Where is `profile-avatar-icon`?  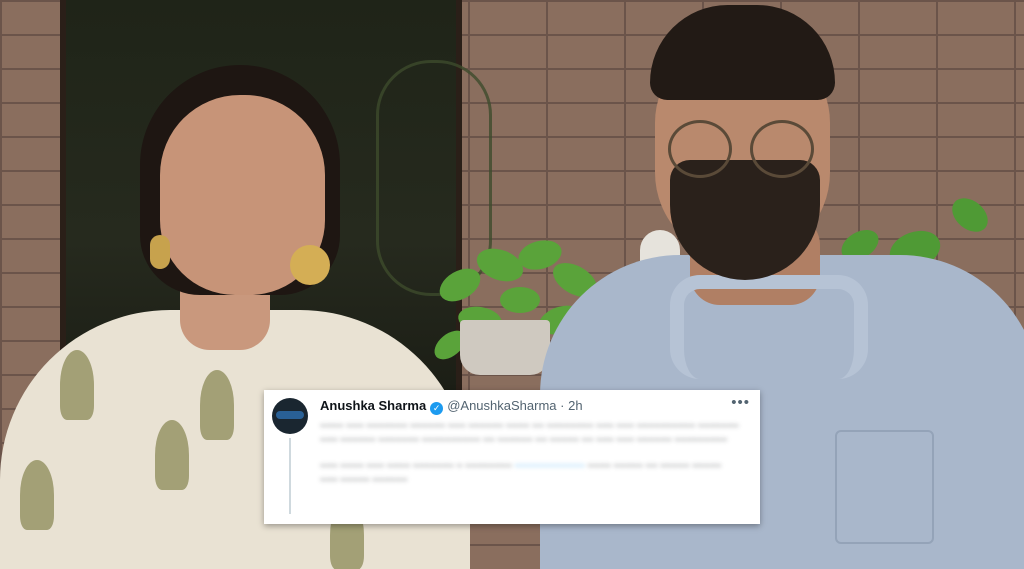 profile-avatar-icon is located at coordinates (290, 416).